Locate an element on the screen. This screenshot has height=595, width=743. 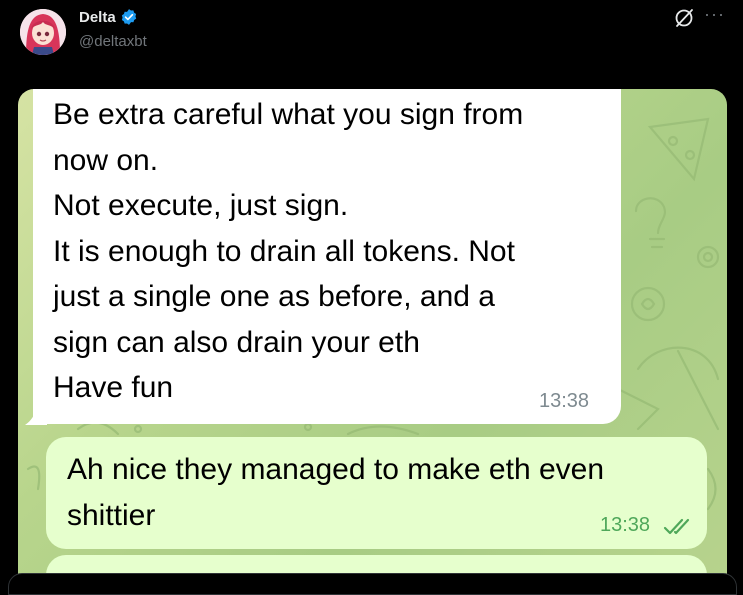
bubble-tail-icon is located at coordinates (36, 416).